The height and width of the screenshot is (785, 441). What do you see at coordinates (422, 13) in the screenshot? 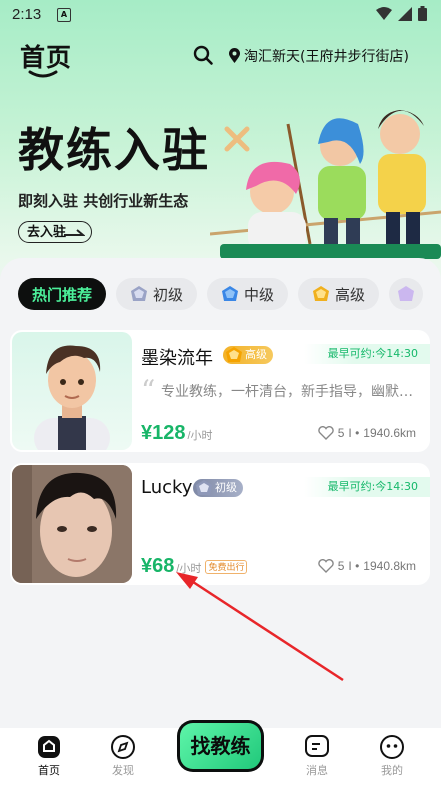
I see `battery-icon` at bounding box center [422, 13].